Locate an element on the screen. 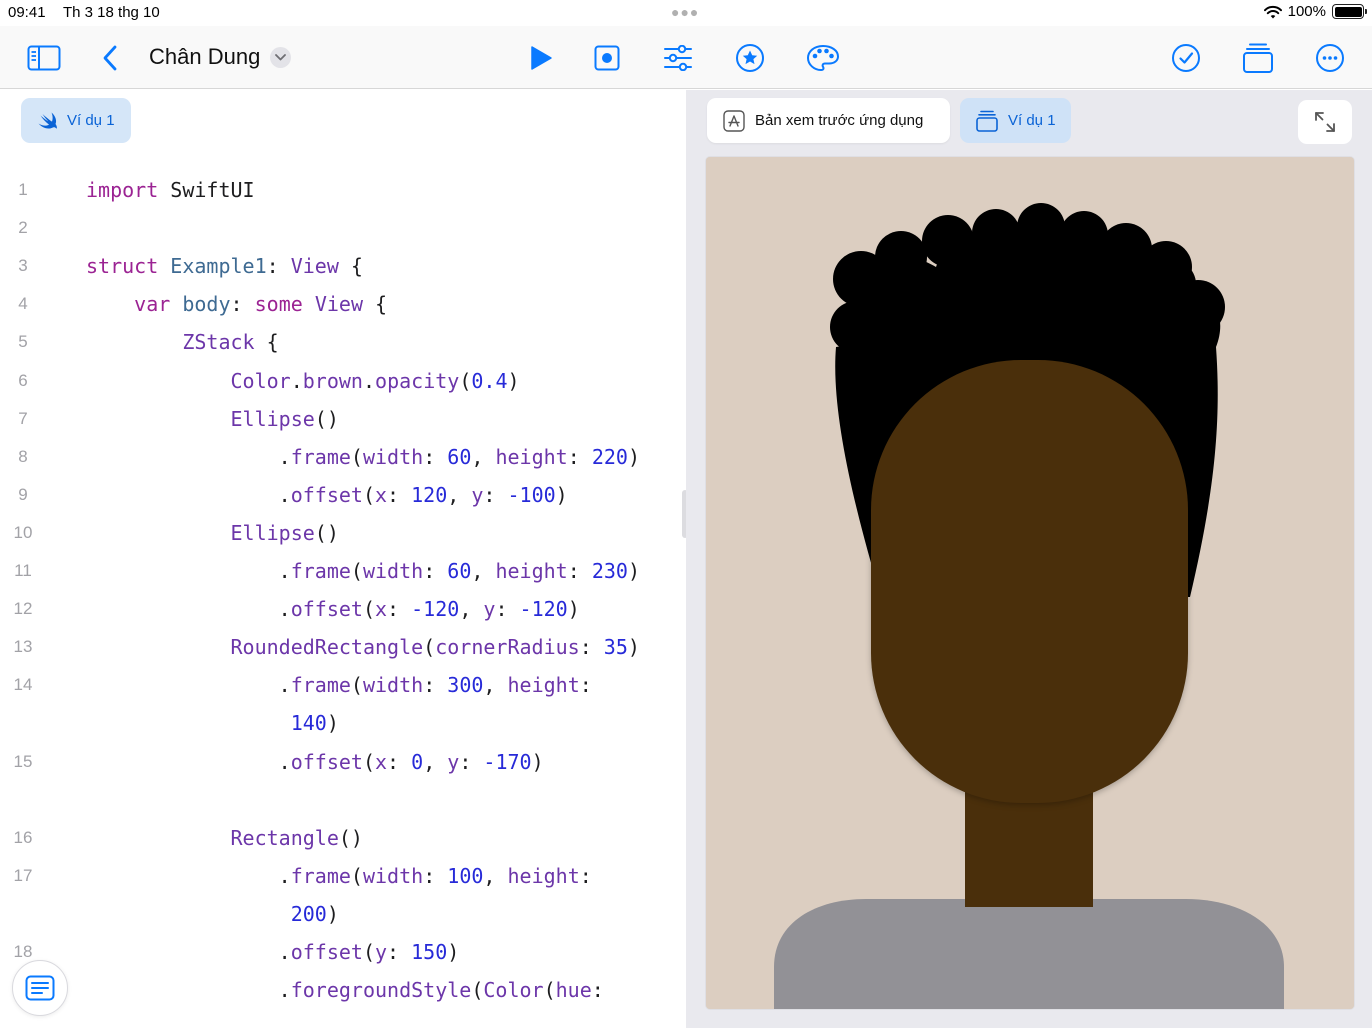 The height and width of the screenshot is (1028, 1372). code-token: 100 is located at coordinates (465, 875).